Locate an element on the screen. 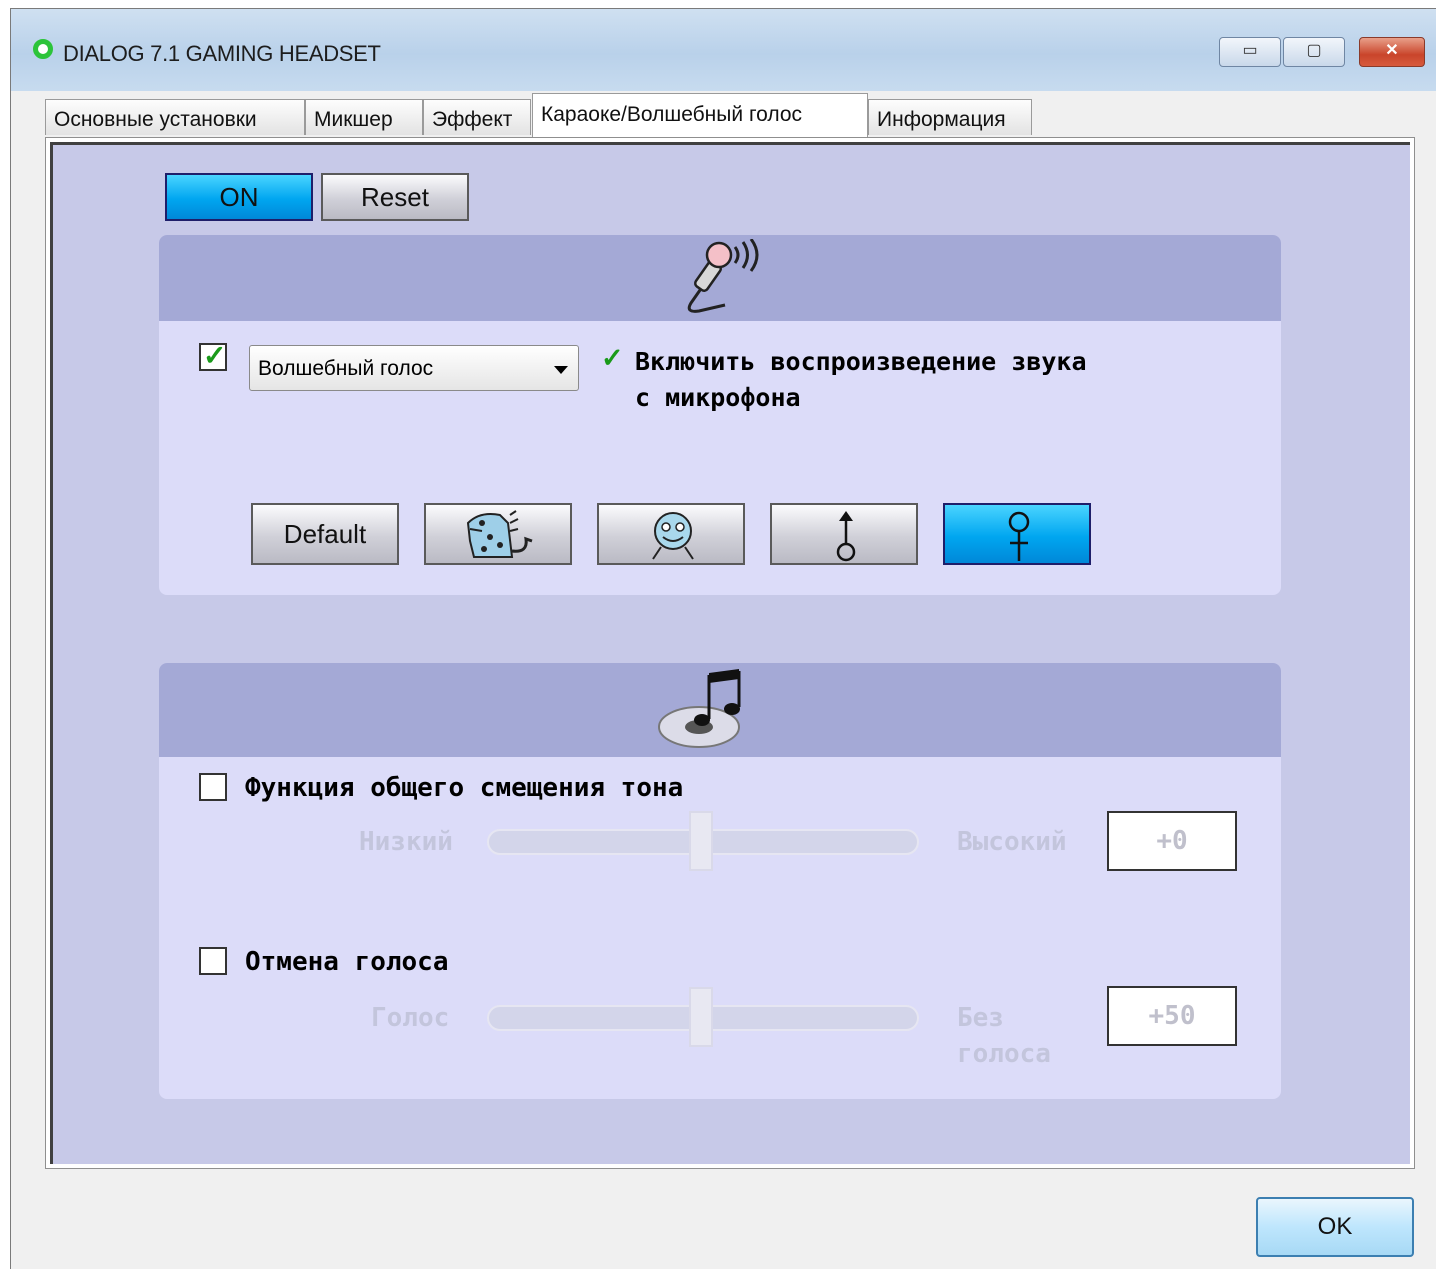 The width and height of the screenshot is (1436, 1269). pitch-shift-checkbox is located at coordinates (213, 787).